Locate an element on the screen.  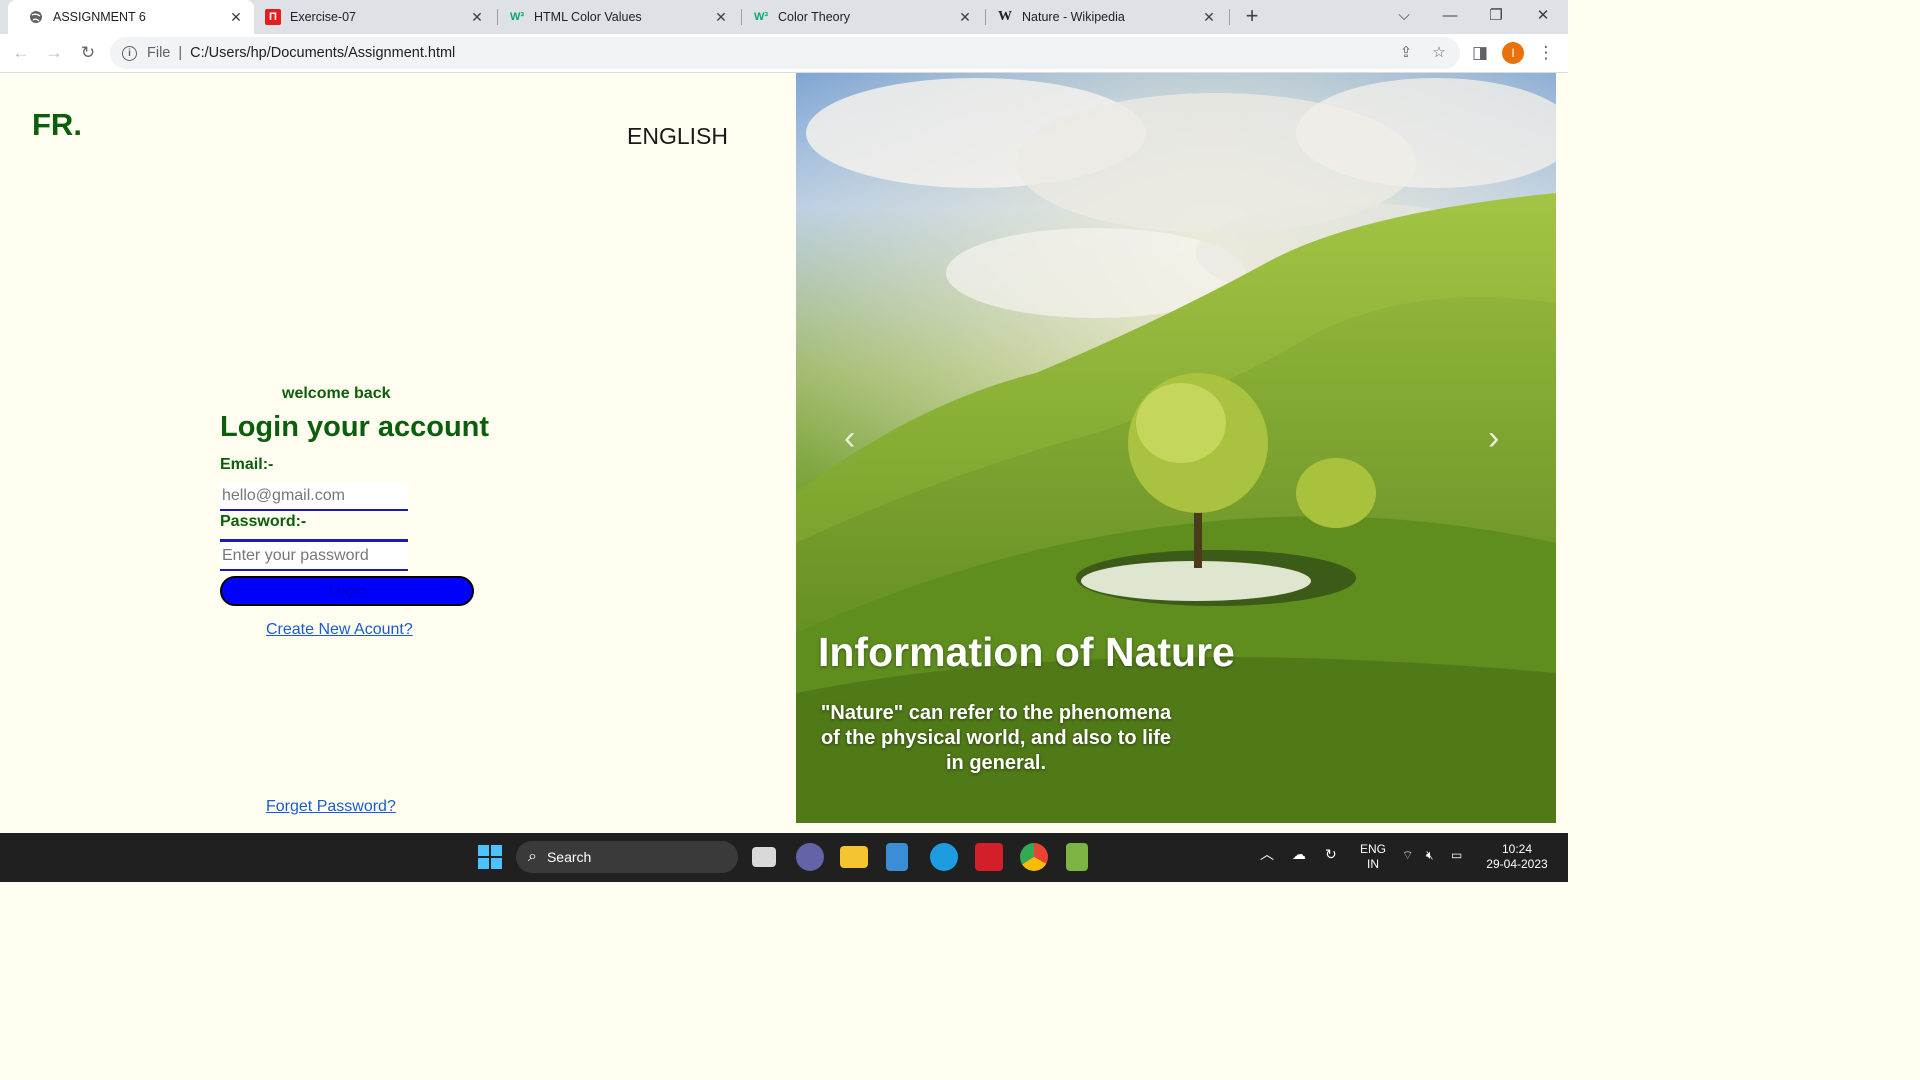
battery-icon: ▭ is located at coordinates (1456, 855).